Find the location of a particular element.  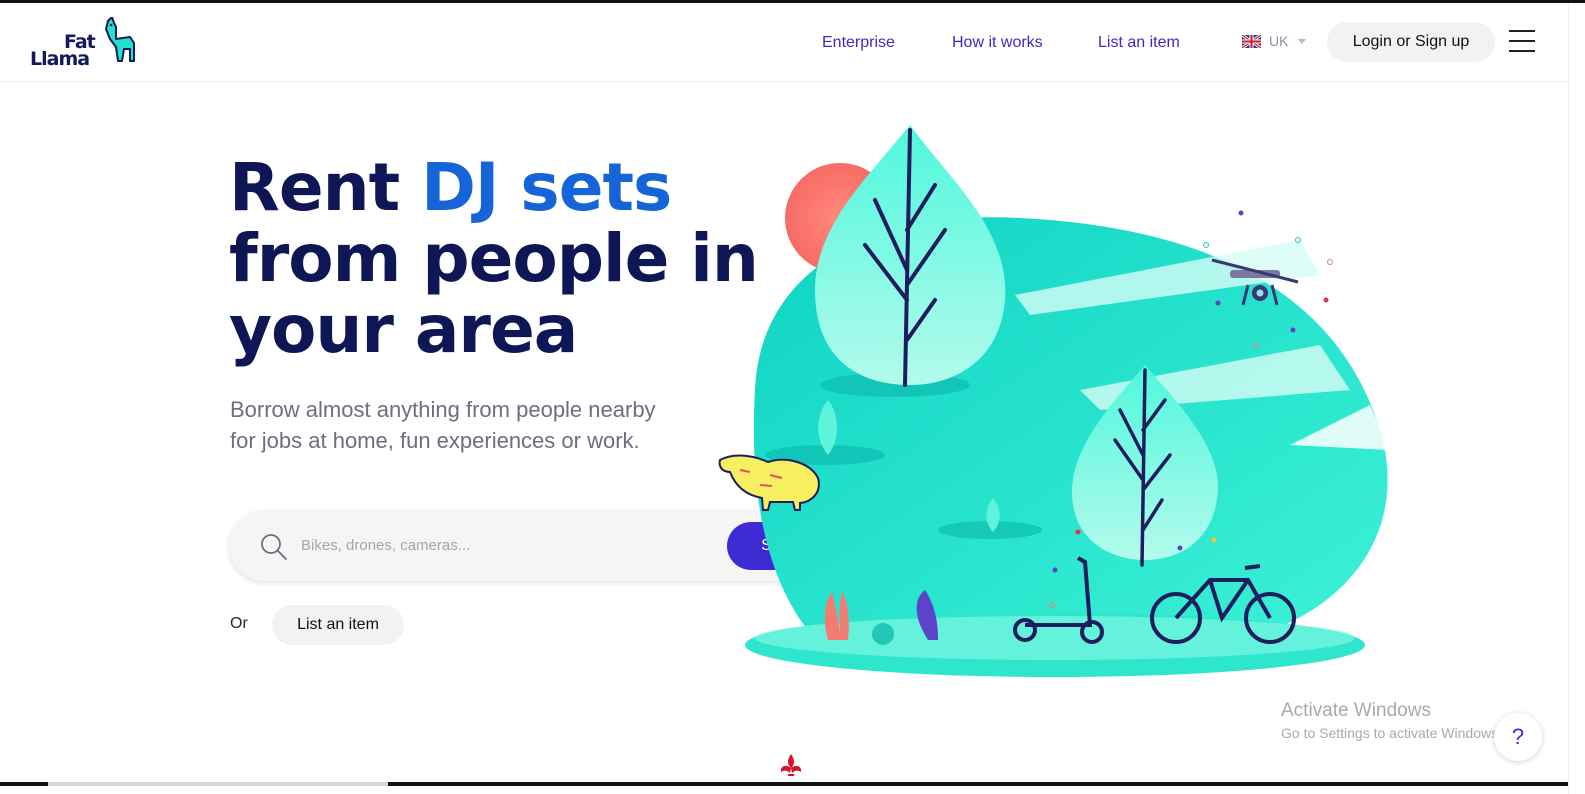

nav-enterprise-link: Enterprise is located at coordinates (858, 43).